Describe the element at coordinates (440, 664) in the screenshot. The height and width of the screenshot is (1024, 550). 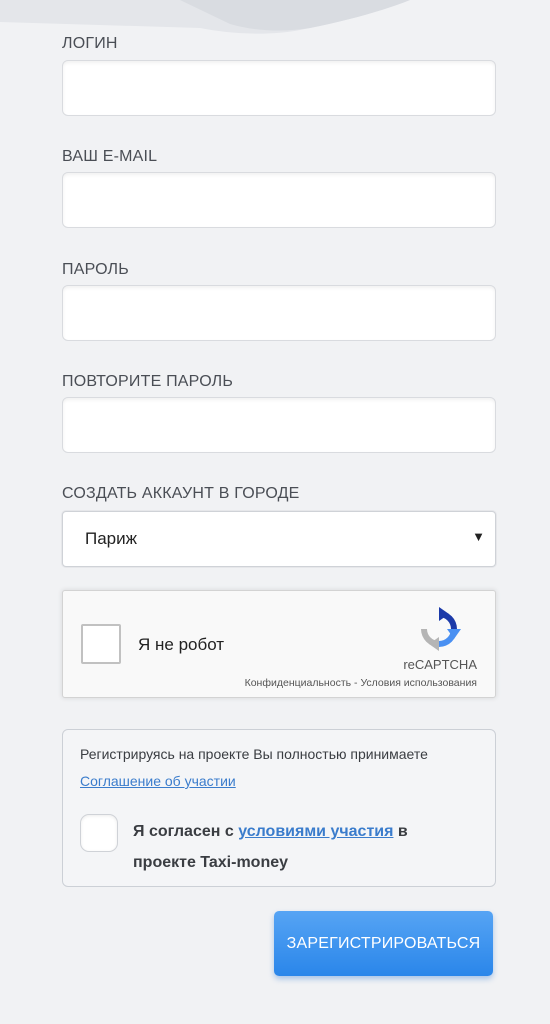
I see `recaptcha-brand: reCAPTCHA` at that location.